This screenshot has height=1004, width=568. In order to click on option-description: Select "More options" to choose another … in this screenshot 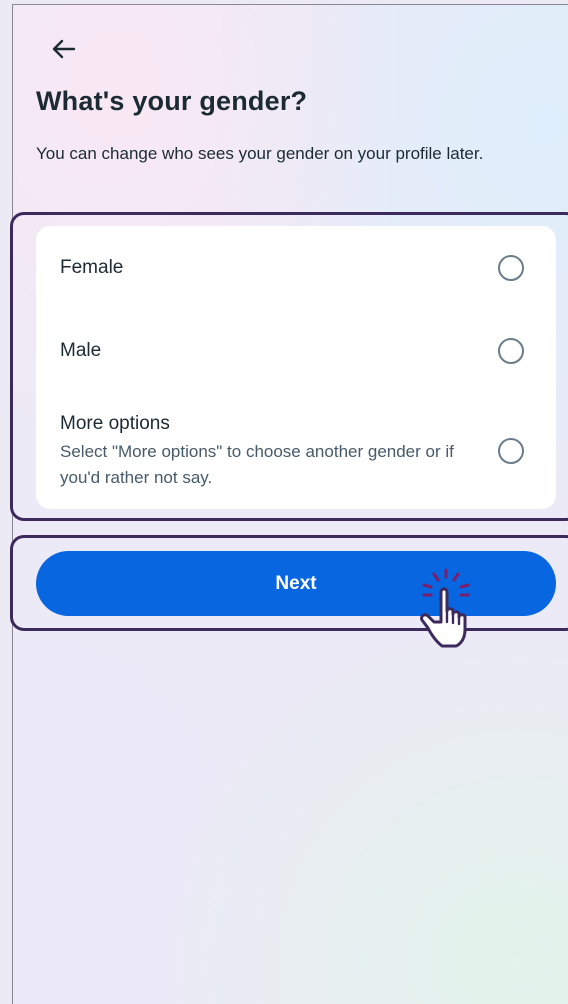, I will do `click(257, 464)`.